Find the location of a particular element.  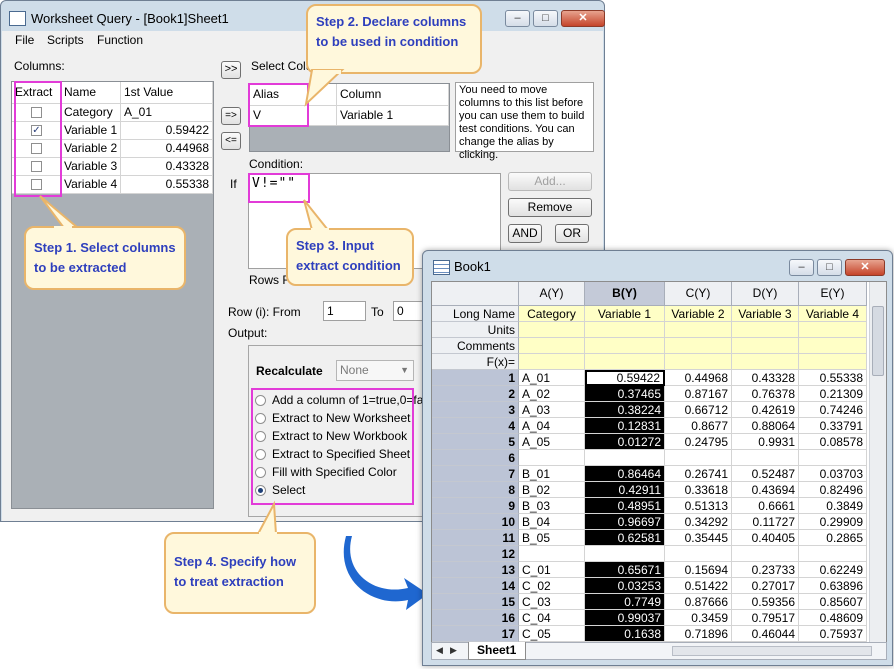

long-name-cell: Variable 3 is located at coordinates (765, 314).